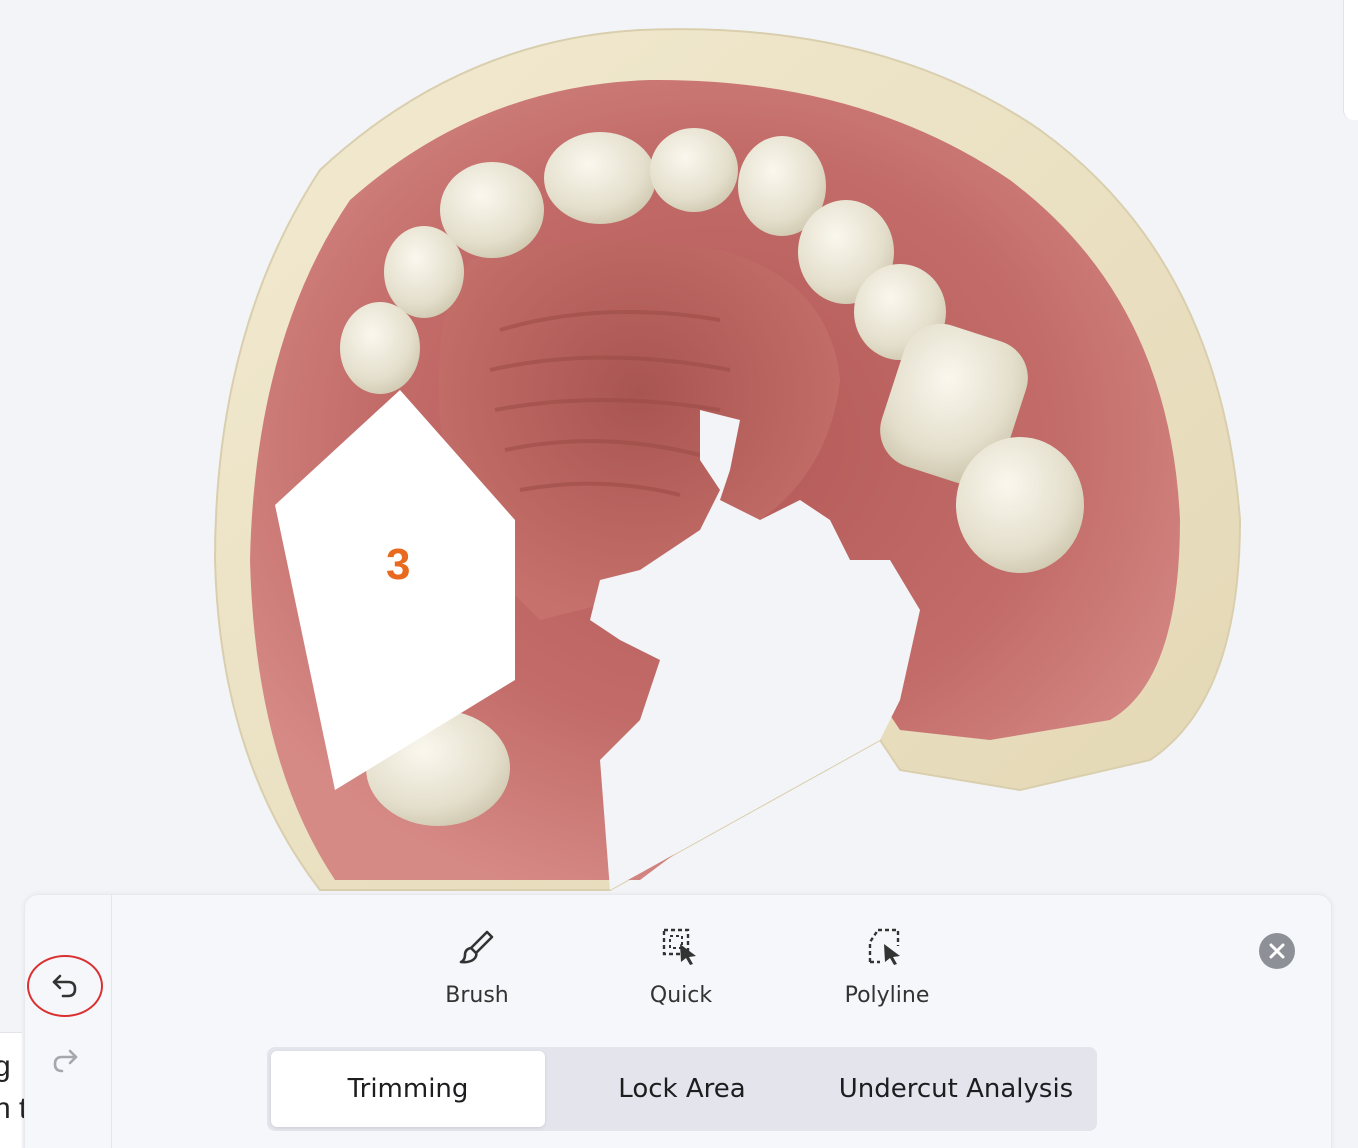 The image size is (1358, 1148). What do you see at coordinates (681, 995) in the screenshot?
I see `tool-label: Quick` at bounding box center [681, 995].